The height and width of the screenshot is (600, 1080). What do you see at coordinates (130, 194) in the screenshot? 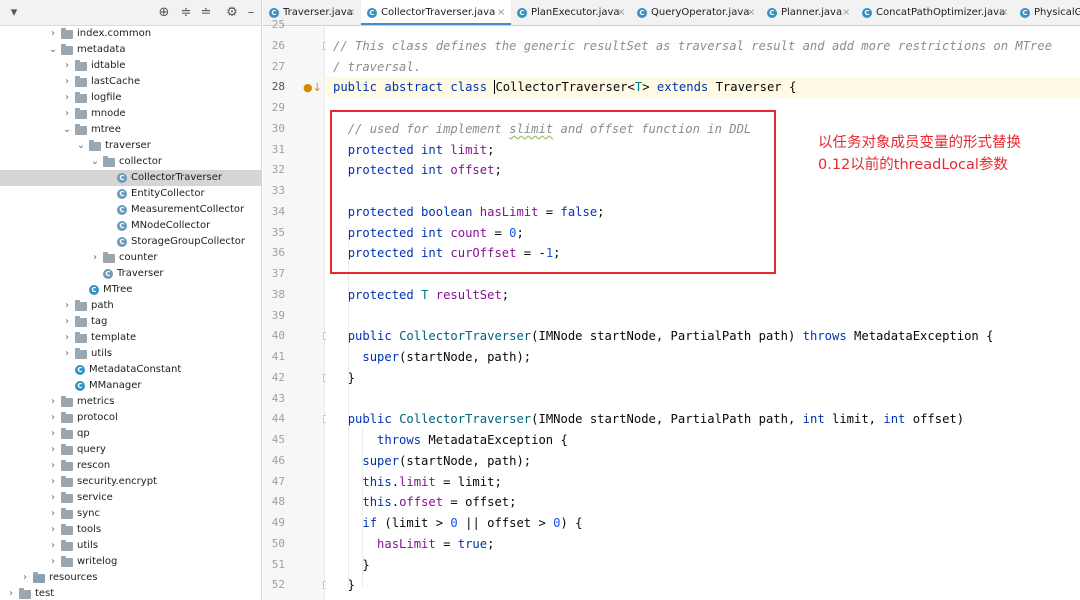
I see `tree-item: C EntityCollector` at bounding box center [130, 194].